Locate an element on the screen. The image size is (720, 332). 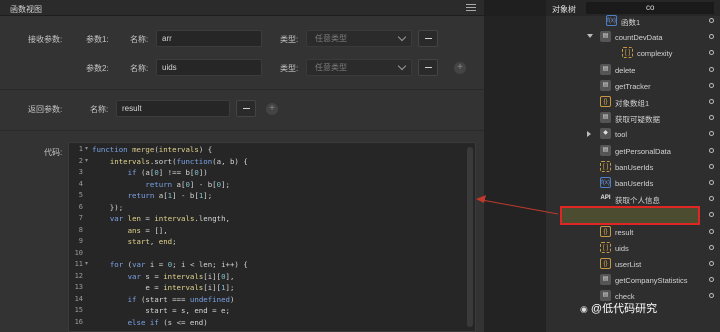
watermark-text: @低代码研究 is located at coordinates (624, 309).